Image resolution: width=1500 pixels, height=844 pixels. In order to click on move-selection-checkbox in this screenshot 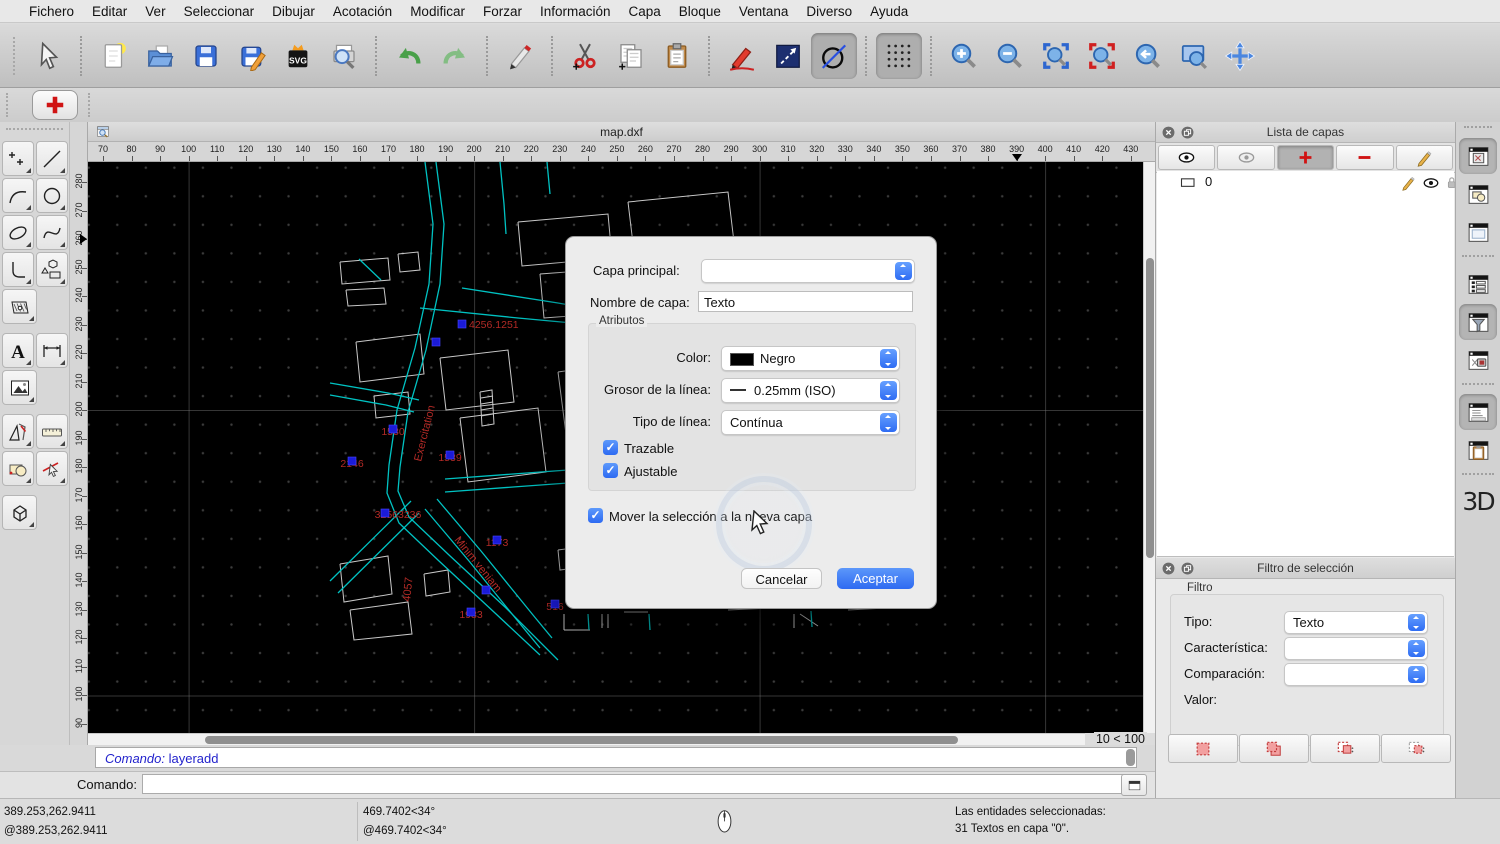, I will do `click(595, 515)`.